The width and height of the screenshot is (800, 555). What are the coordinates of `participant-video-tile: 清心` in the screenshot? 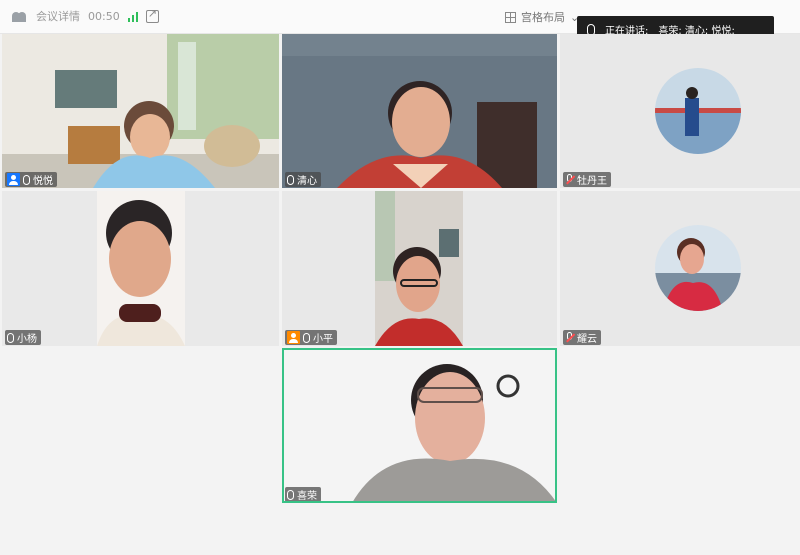 It's located at (419, 111).